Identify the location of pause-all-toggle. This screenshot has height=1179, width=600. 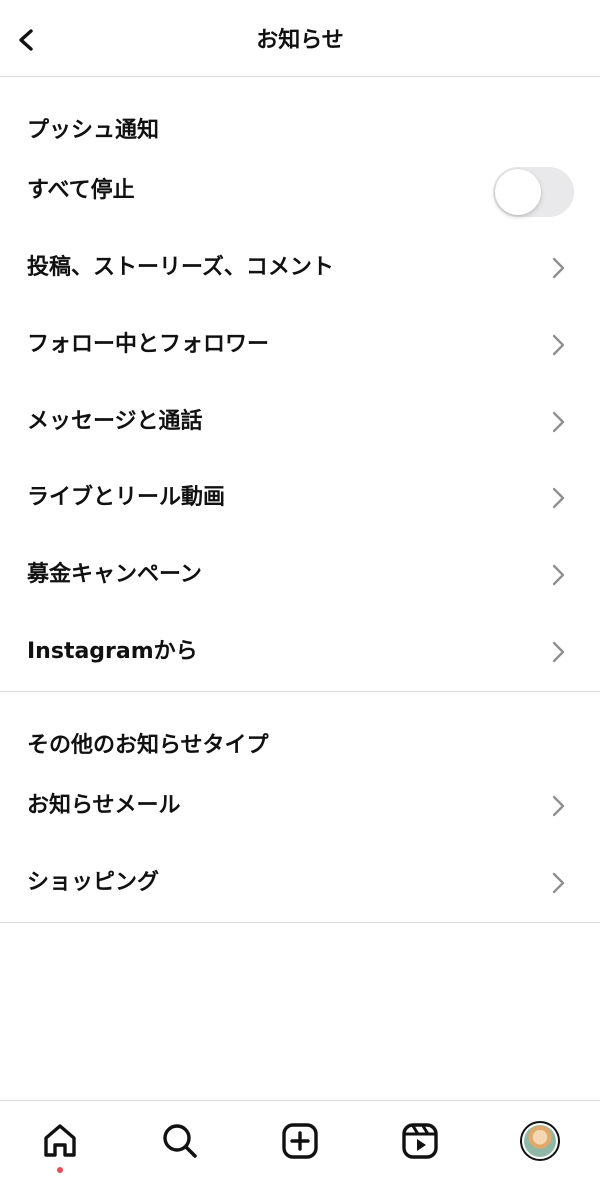
(533, 192).